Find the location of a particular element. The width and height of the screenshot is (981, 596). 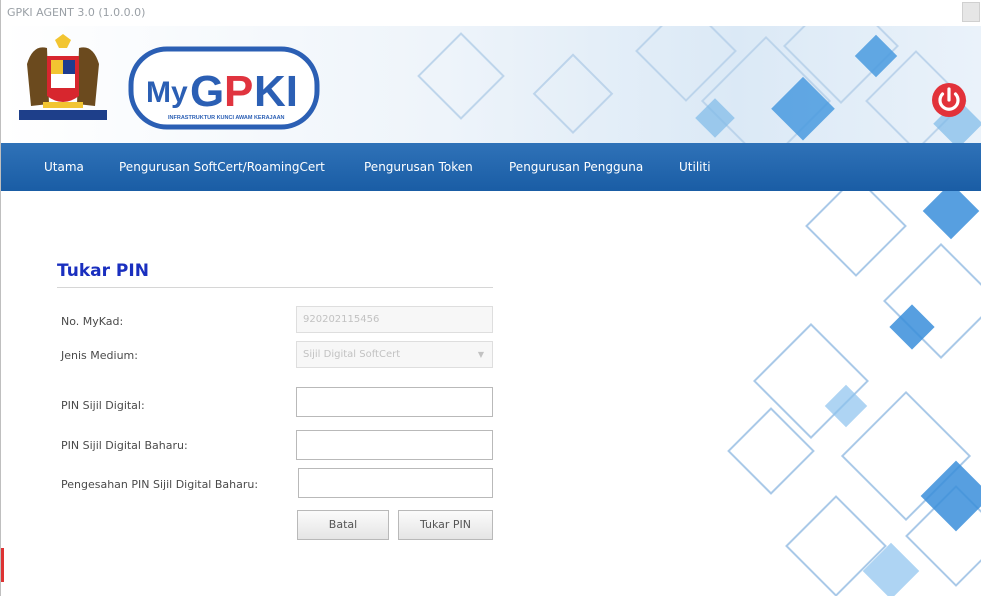

new-pin-input is located at coordinates (394, 445).